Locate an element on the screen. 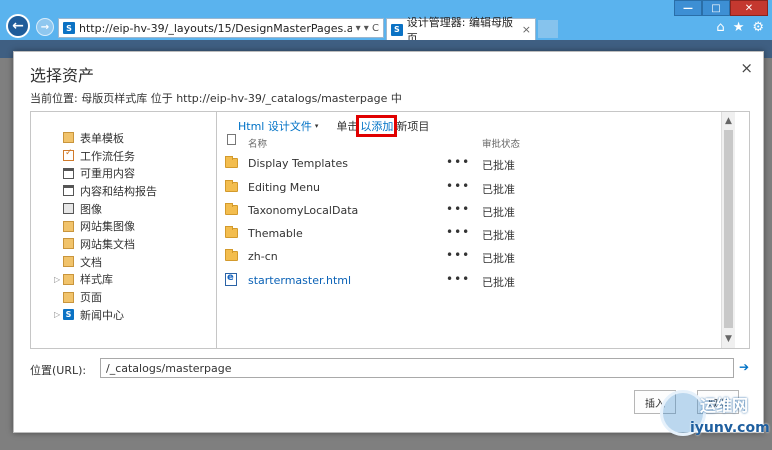 Image resolution: width=772 pixels, height=450 pixels. item-name: Display Templates is located at coordinates (298, 163).